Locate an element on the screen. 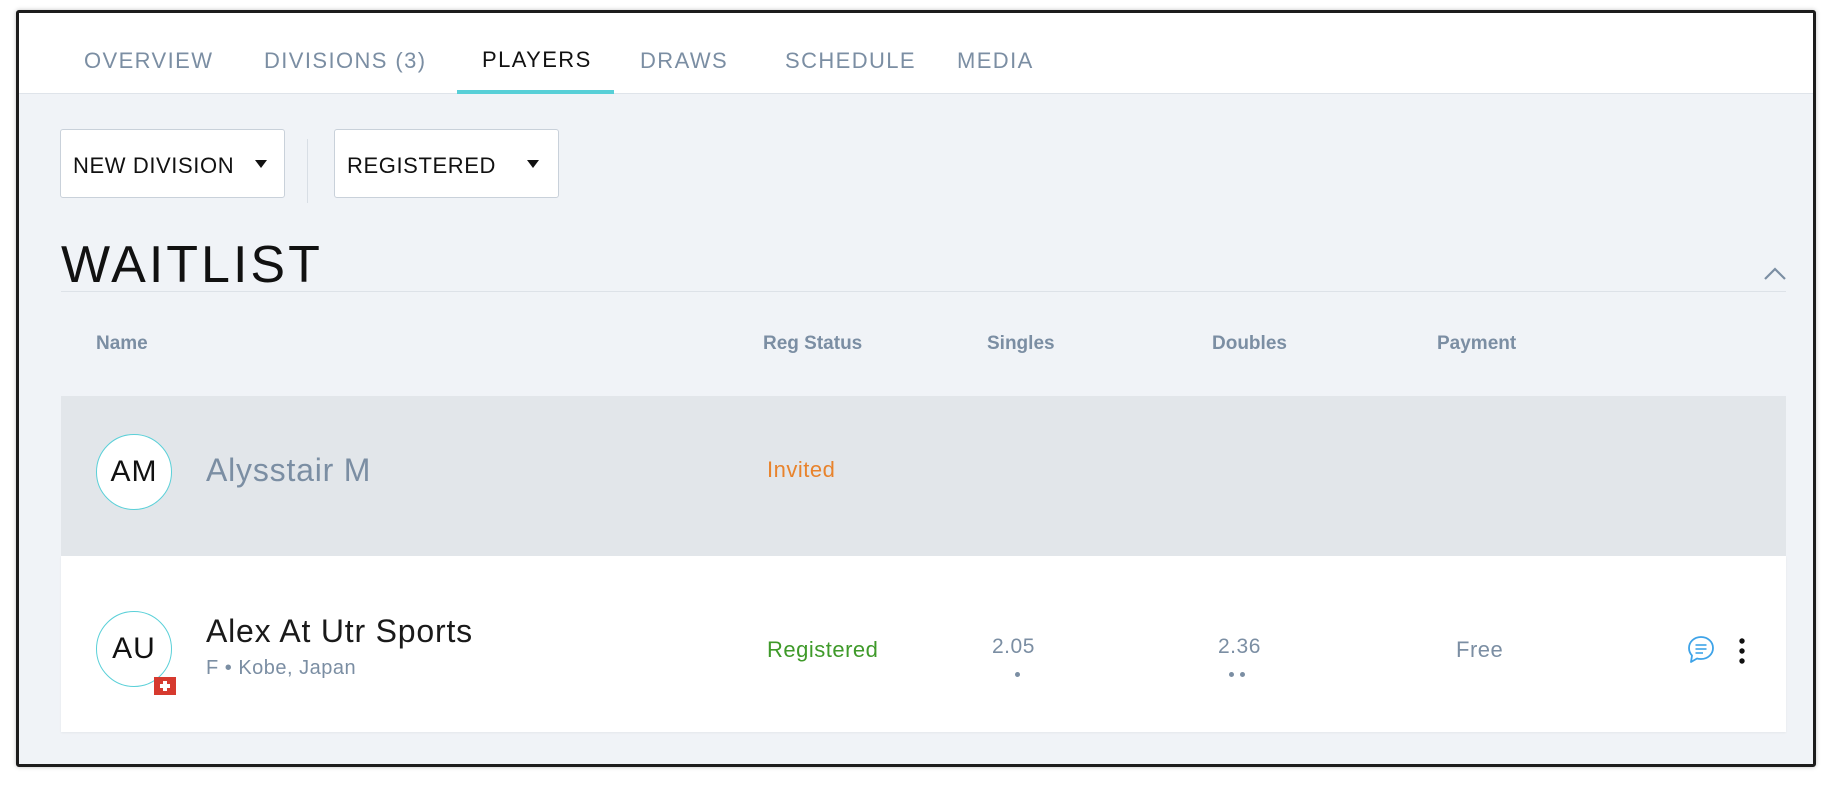  singles-rating: 2.05 is located at coordinates (1013, 646).